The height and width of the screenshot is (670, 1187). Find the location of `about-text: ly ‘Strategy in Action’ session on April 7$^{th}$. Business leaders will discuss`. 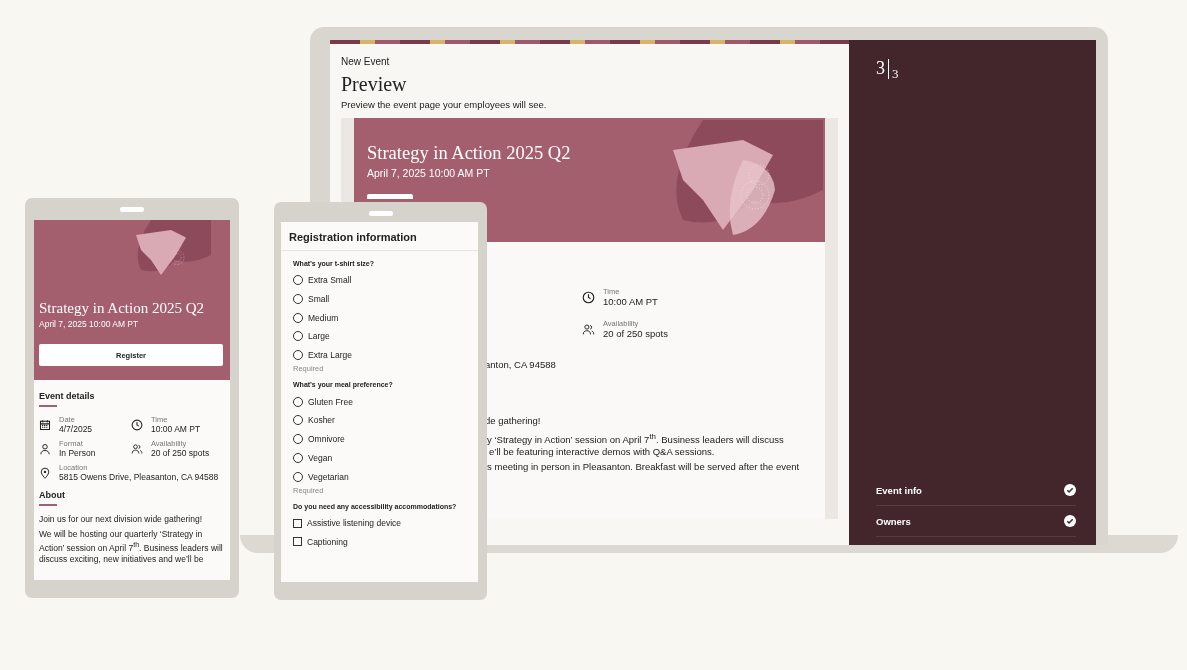

about-text: ly ‘Strategy in Action’ session on April 7$^{th}$. Business leaders will discuss is located at coordinates (635, 439).